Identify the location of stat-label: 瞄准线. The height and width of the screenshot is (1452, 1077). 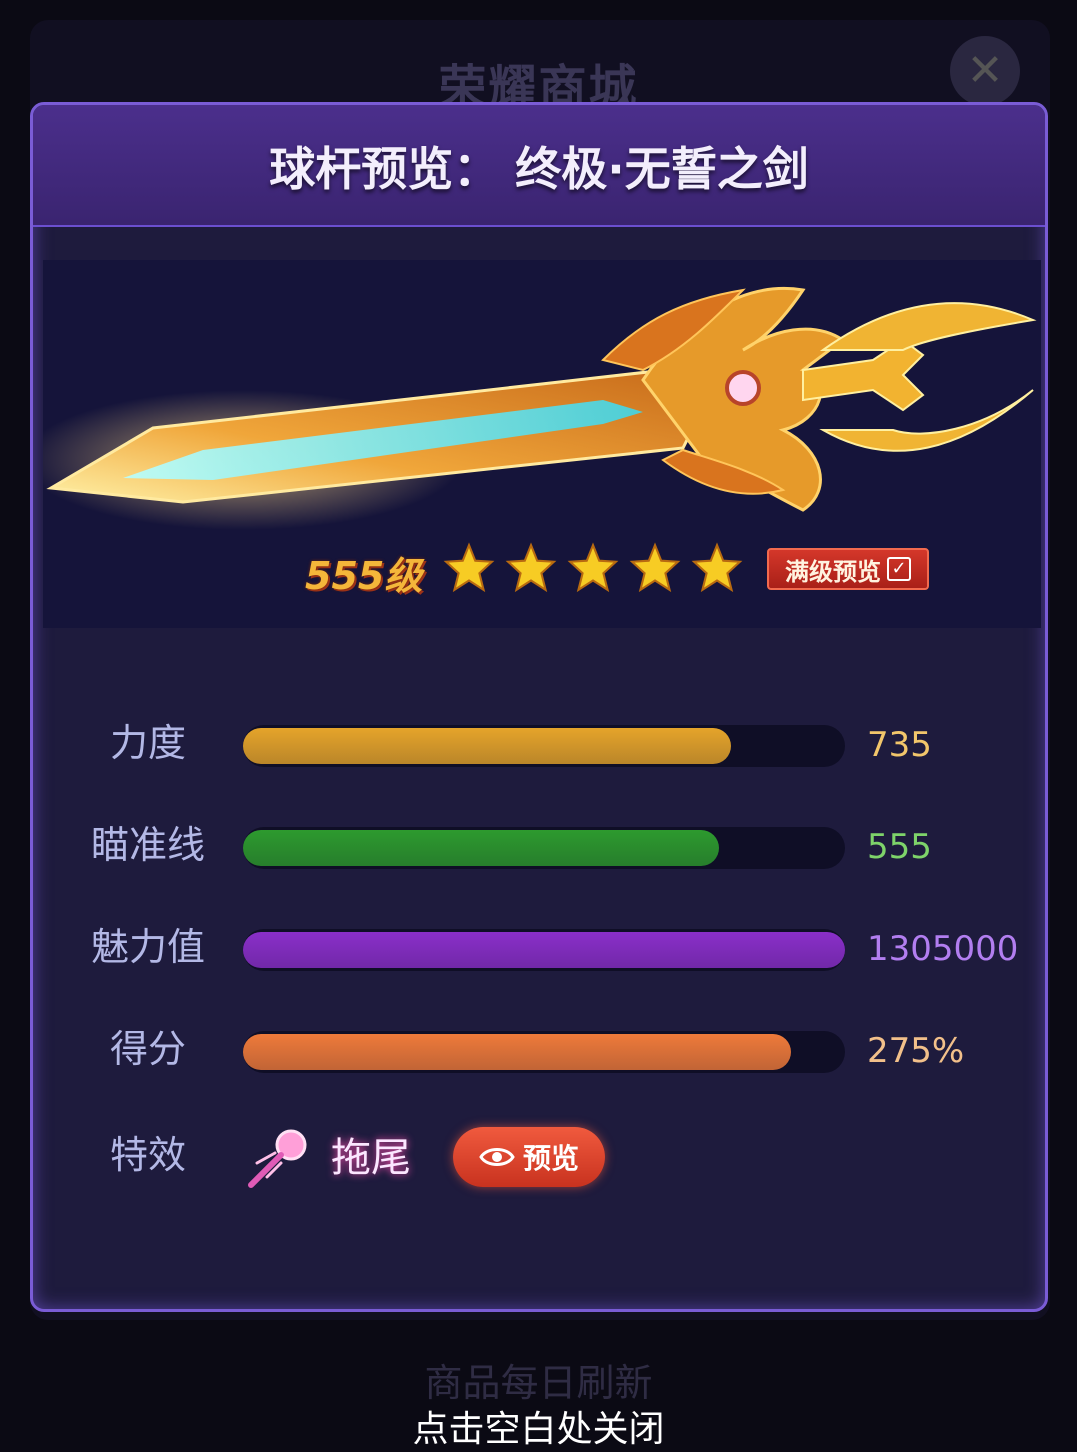
(147, 845).